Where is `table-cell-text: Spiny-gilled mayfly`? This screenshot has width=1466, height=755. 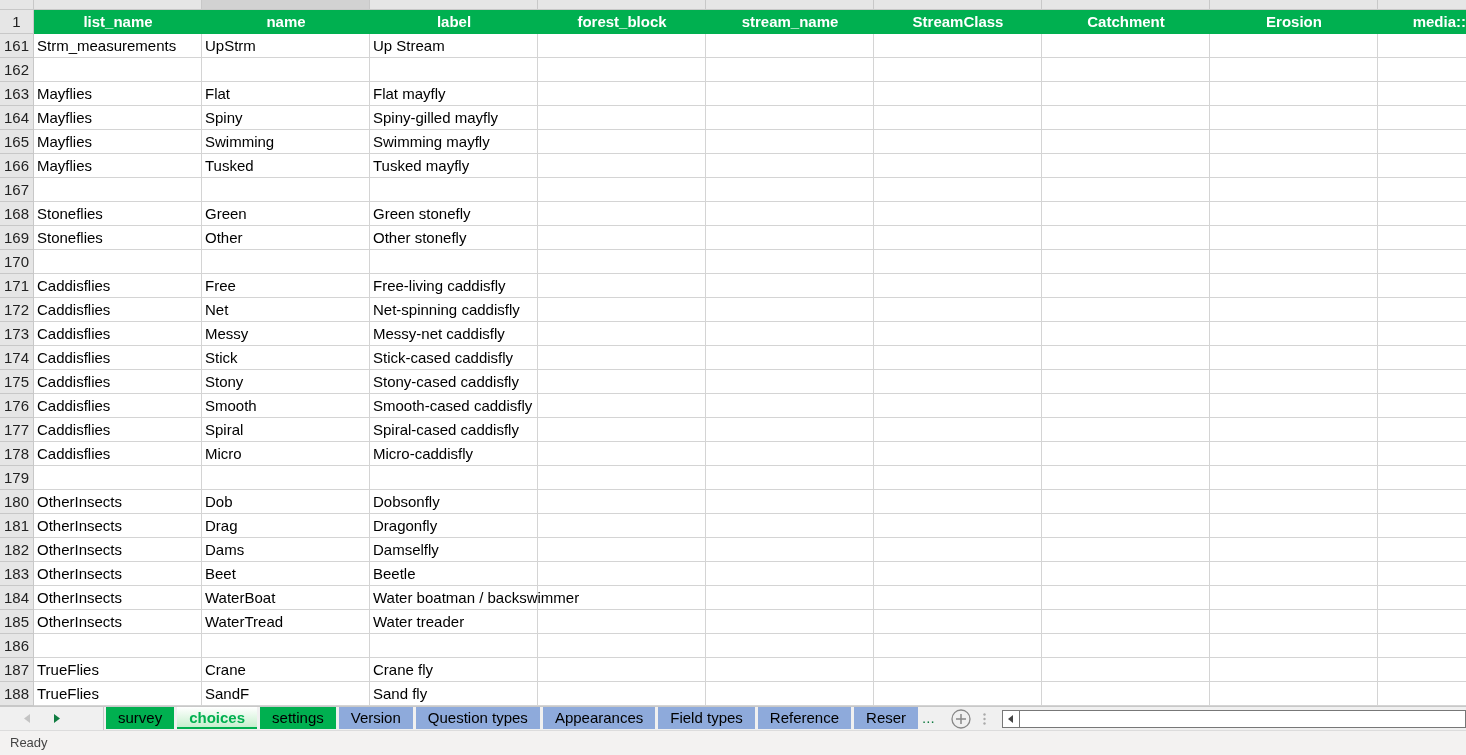
table-cell-text: Spiny-gilled mayfly is located at coordinates (436, 118).